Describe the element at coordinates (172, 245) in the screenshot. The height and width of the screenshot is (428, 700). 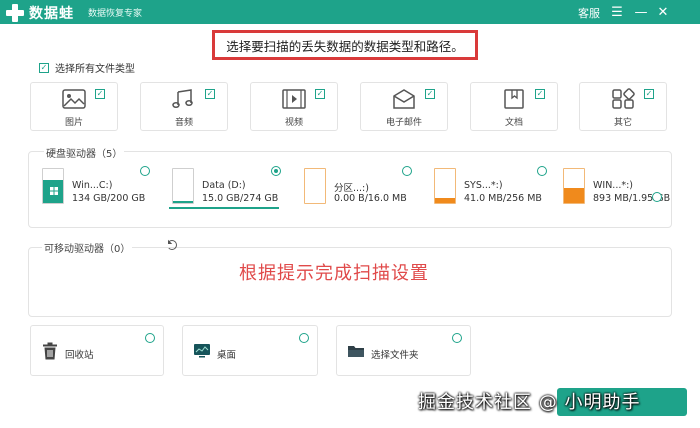
I see `refresh-icon` at that location.